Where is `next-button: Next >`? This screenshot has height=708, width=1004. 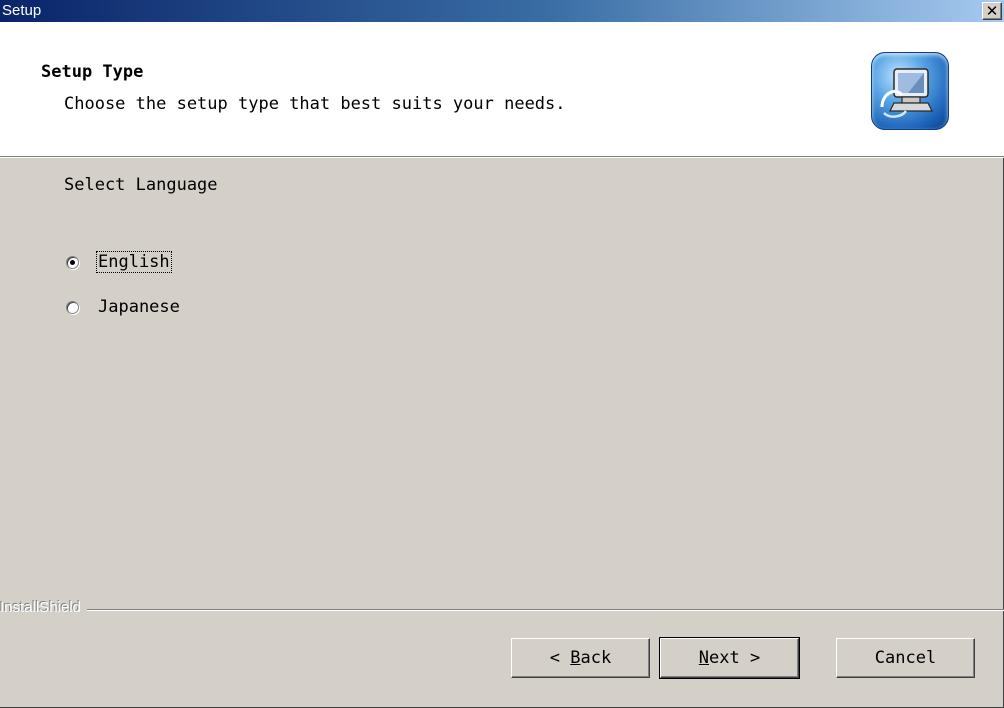
next-button: Next > is located at coordinates (729, 658).